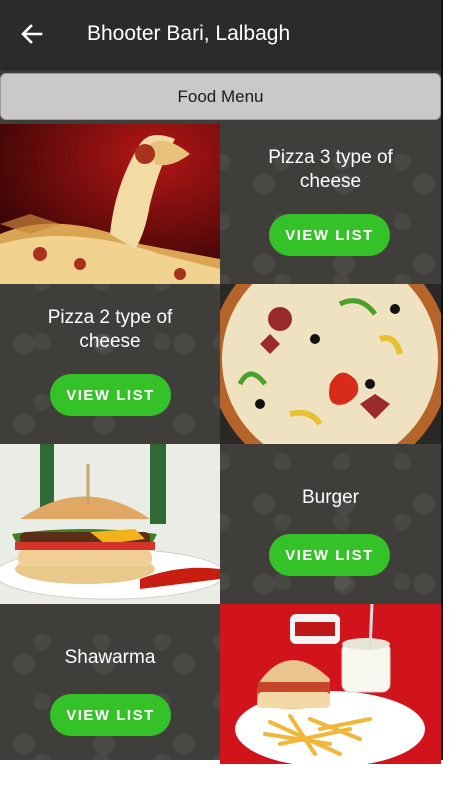 The height and width of the screenshot is (800, 464). I want to click on menu-item-card: Burger VIEW LIST, so click(330, 524).